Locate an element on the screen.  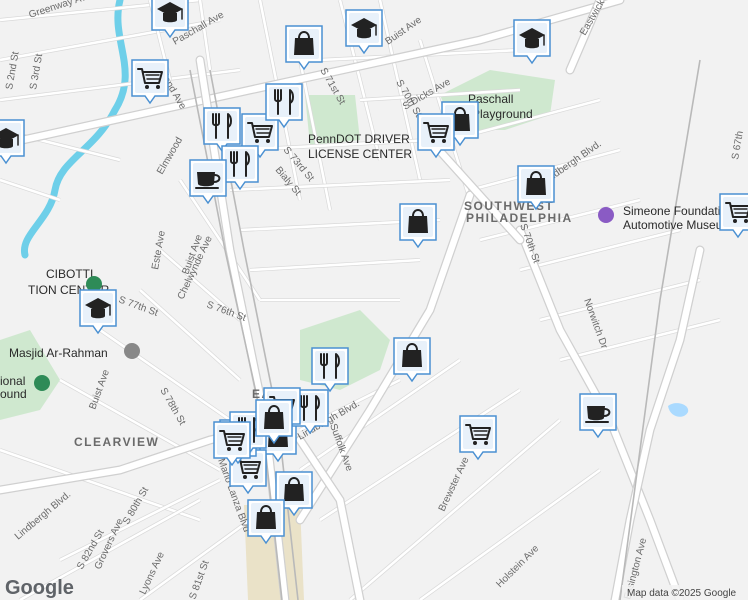
place-label-paschall2: Playground is located at coordinates (502, 114).